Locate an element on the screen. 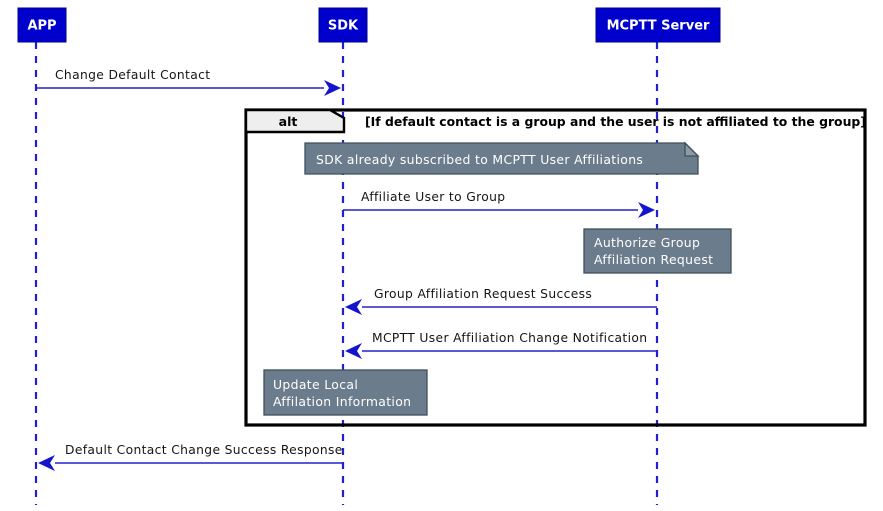 The image size is (883, 511). participant-server: MCPTT Server is located at coordinates (658, 25).